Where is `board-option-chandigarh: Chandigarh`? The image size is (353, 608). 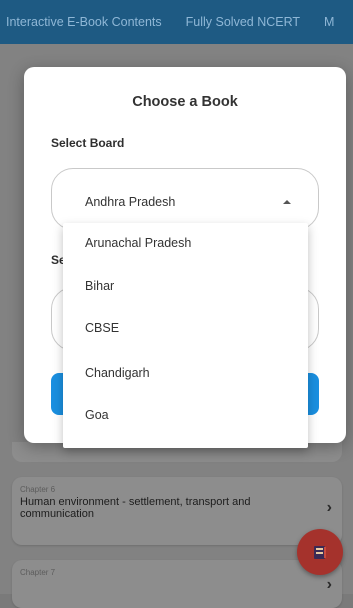
board-option-chandigarh: Chandigarh is located at coordinates (117, 373).